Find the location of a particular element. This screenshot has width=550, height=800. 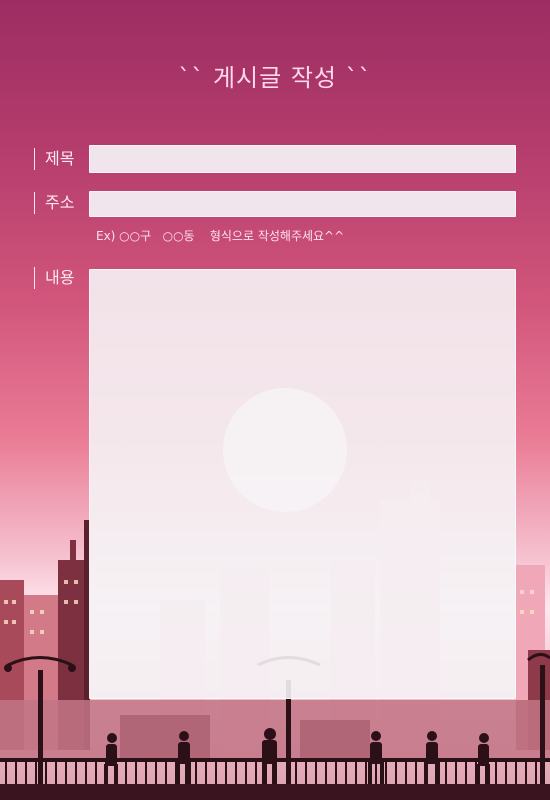

right-buildings is located at coordinates (532, 657).